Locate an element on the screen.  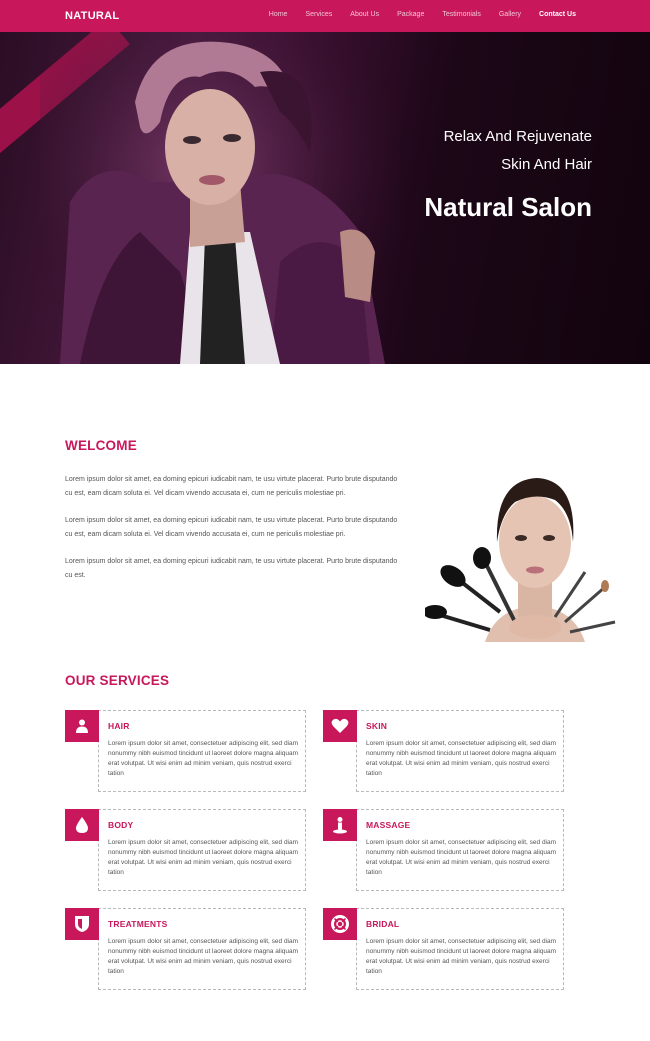
lifebuoy-icon is located at coordinates (340, 924).